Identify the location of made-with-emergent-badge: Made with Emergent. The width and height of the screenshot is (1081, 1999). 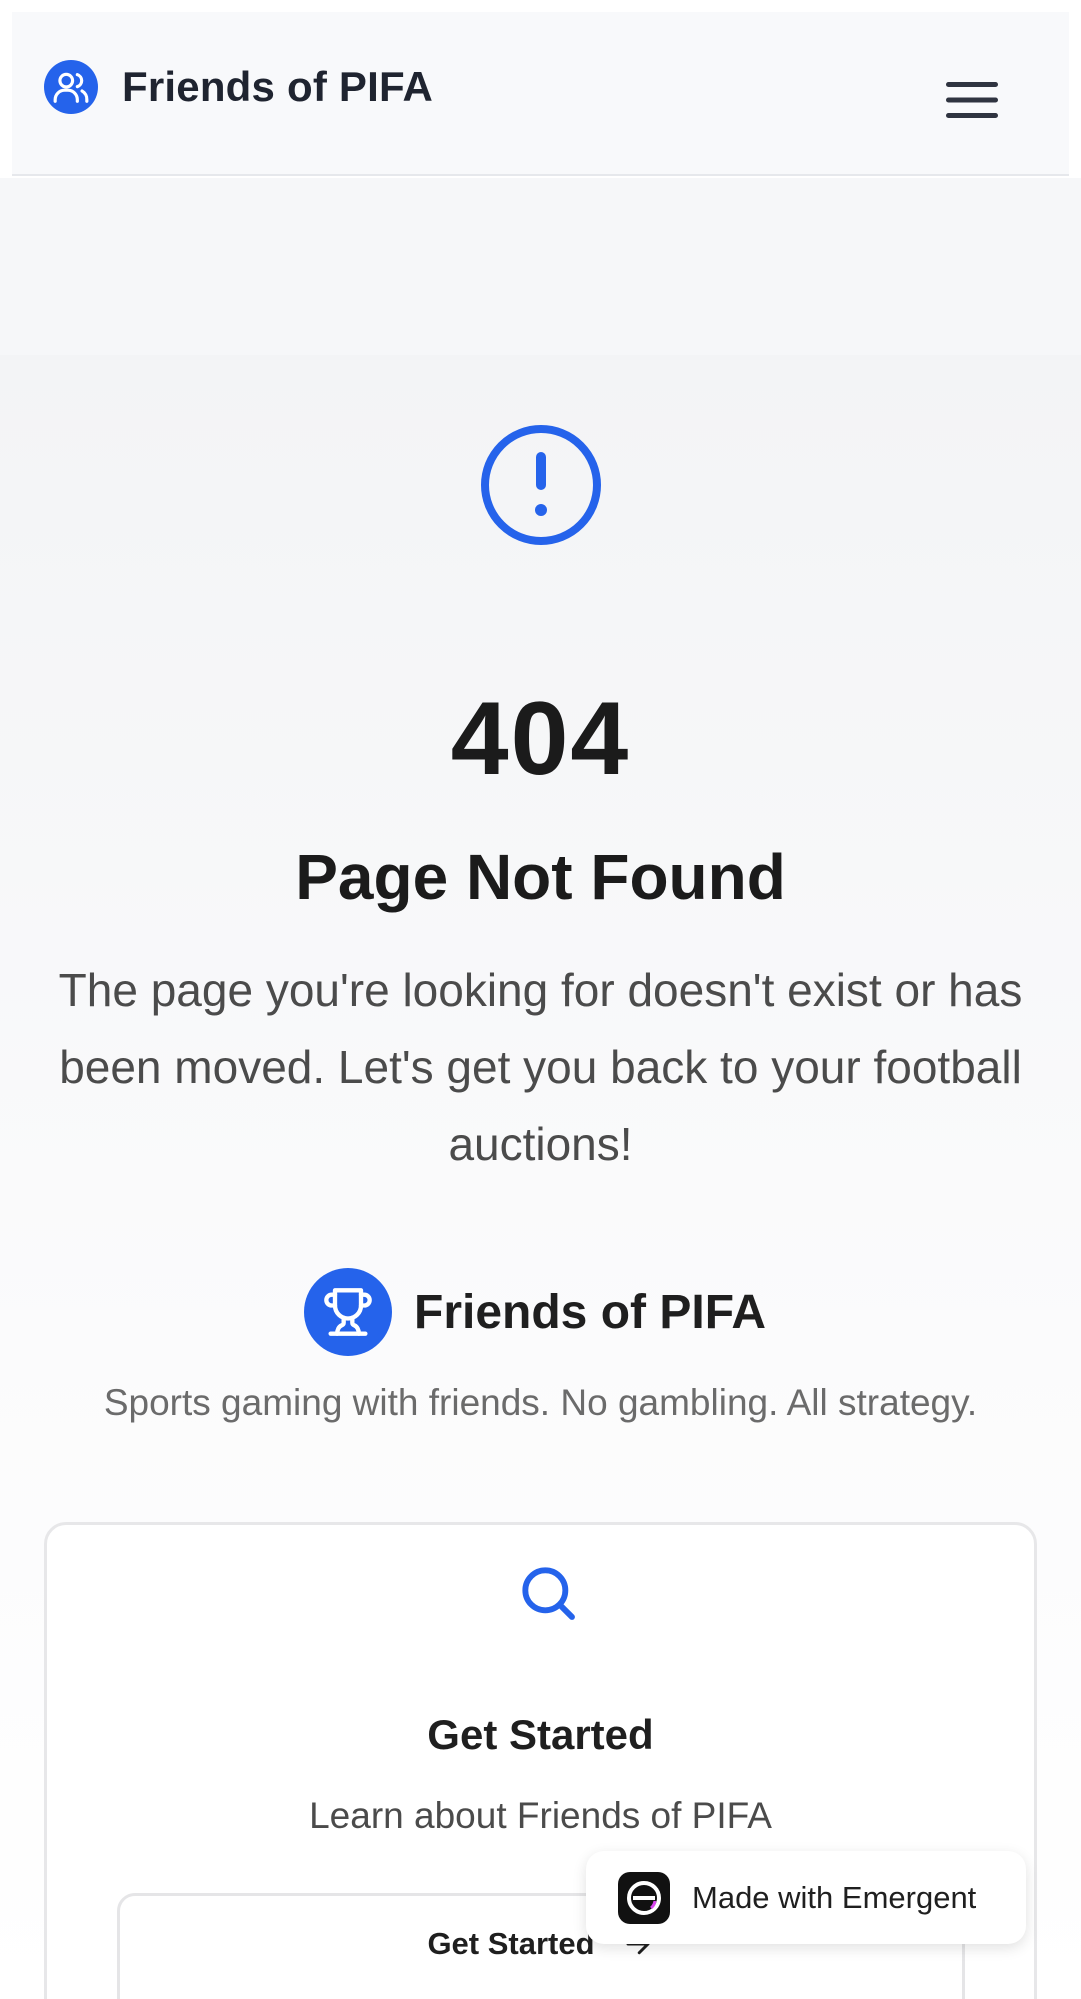
(806, 1897).